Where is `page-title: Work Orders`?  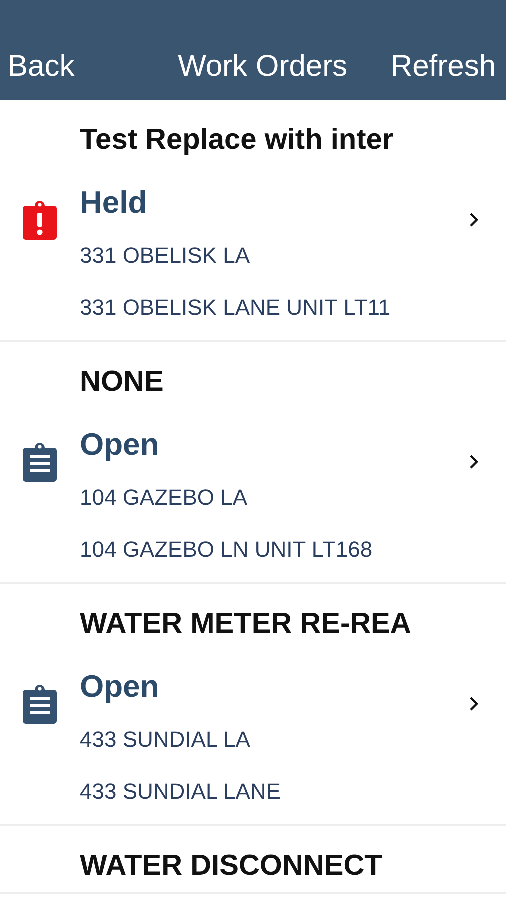
page-title: Work Orders is located at coordinates (263, 67).